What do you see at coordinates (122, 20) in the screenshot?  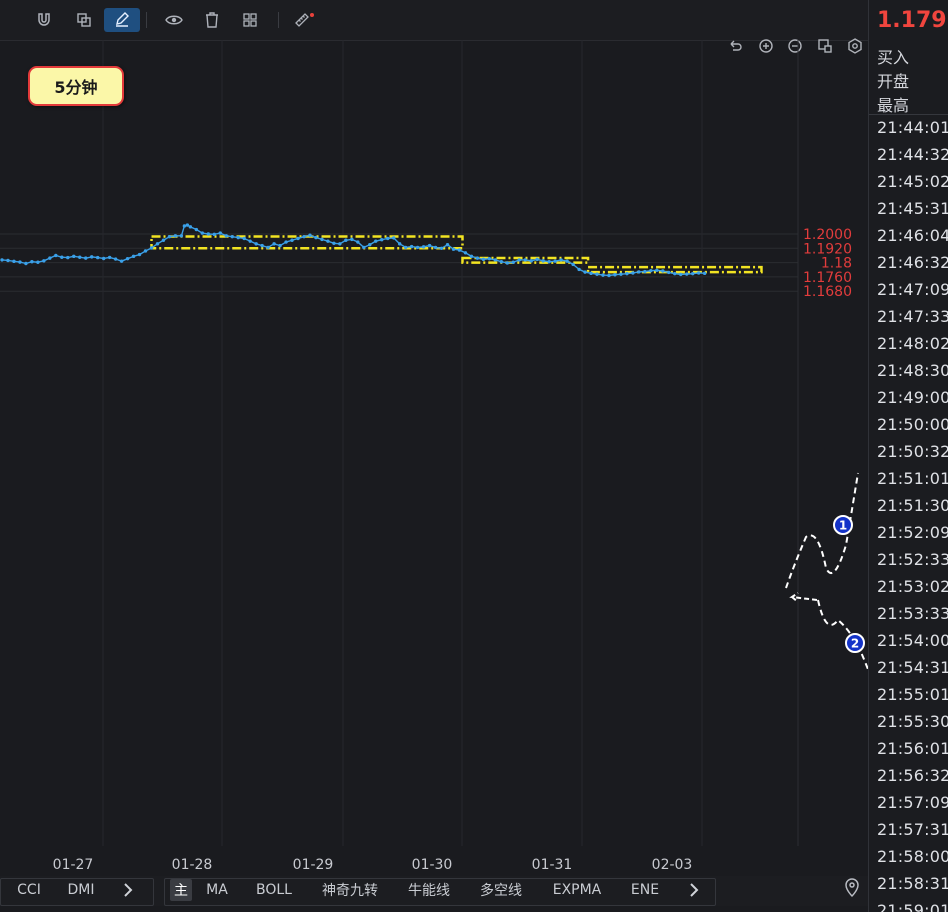 I see `pencil-icon` at bounding box center [122, 20].